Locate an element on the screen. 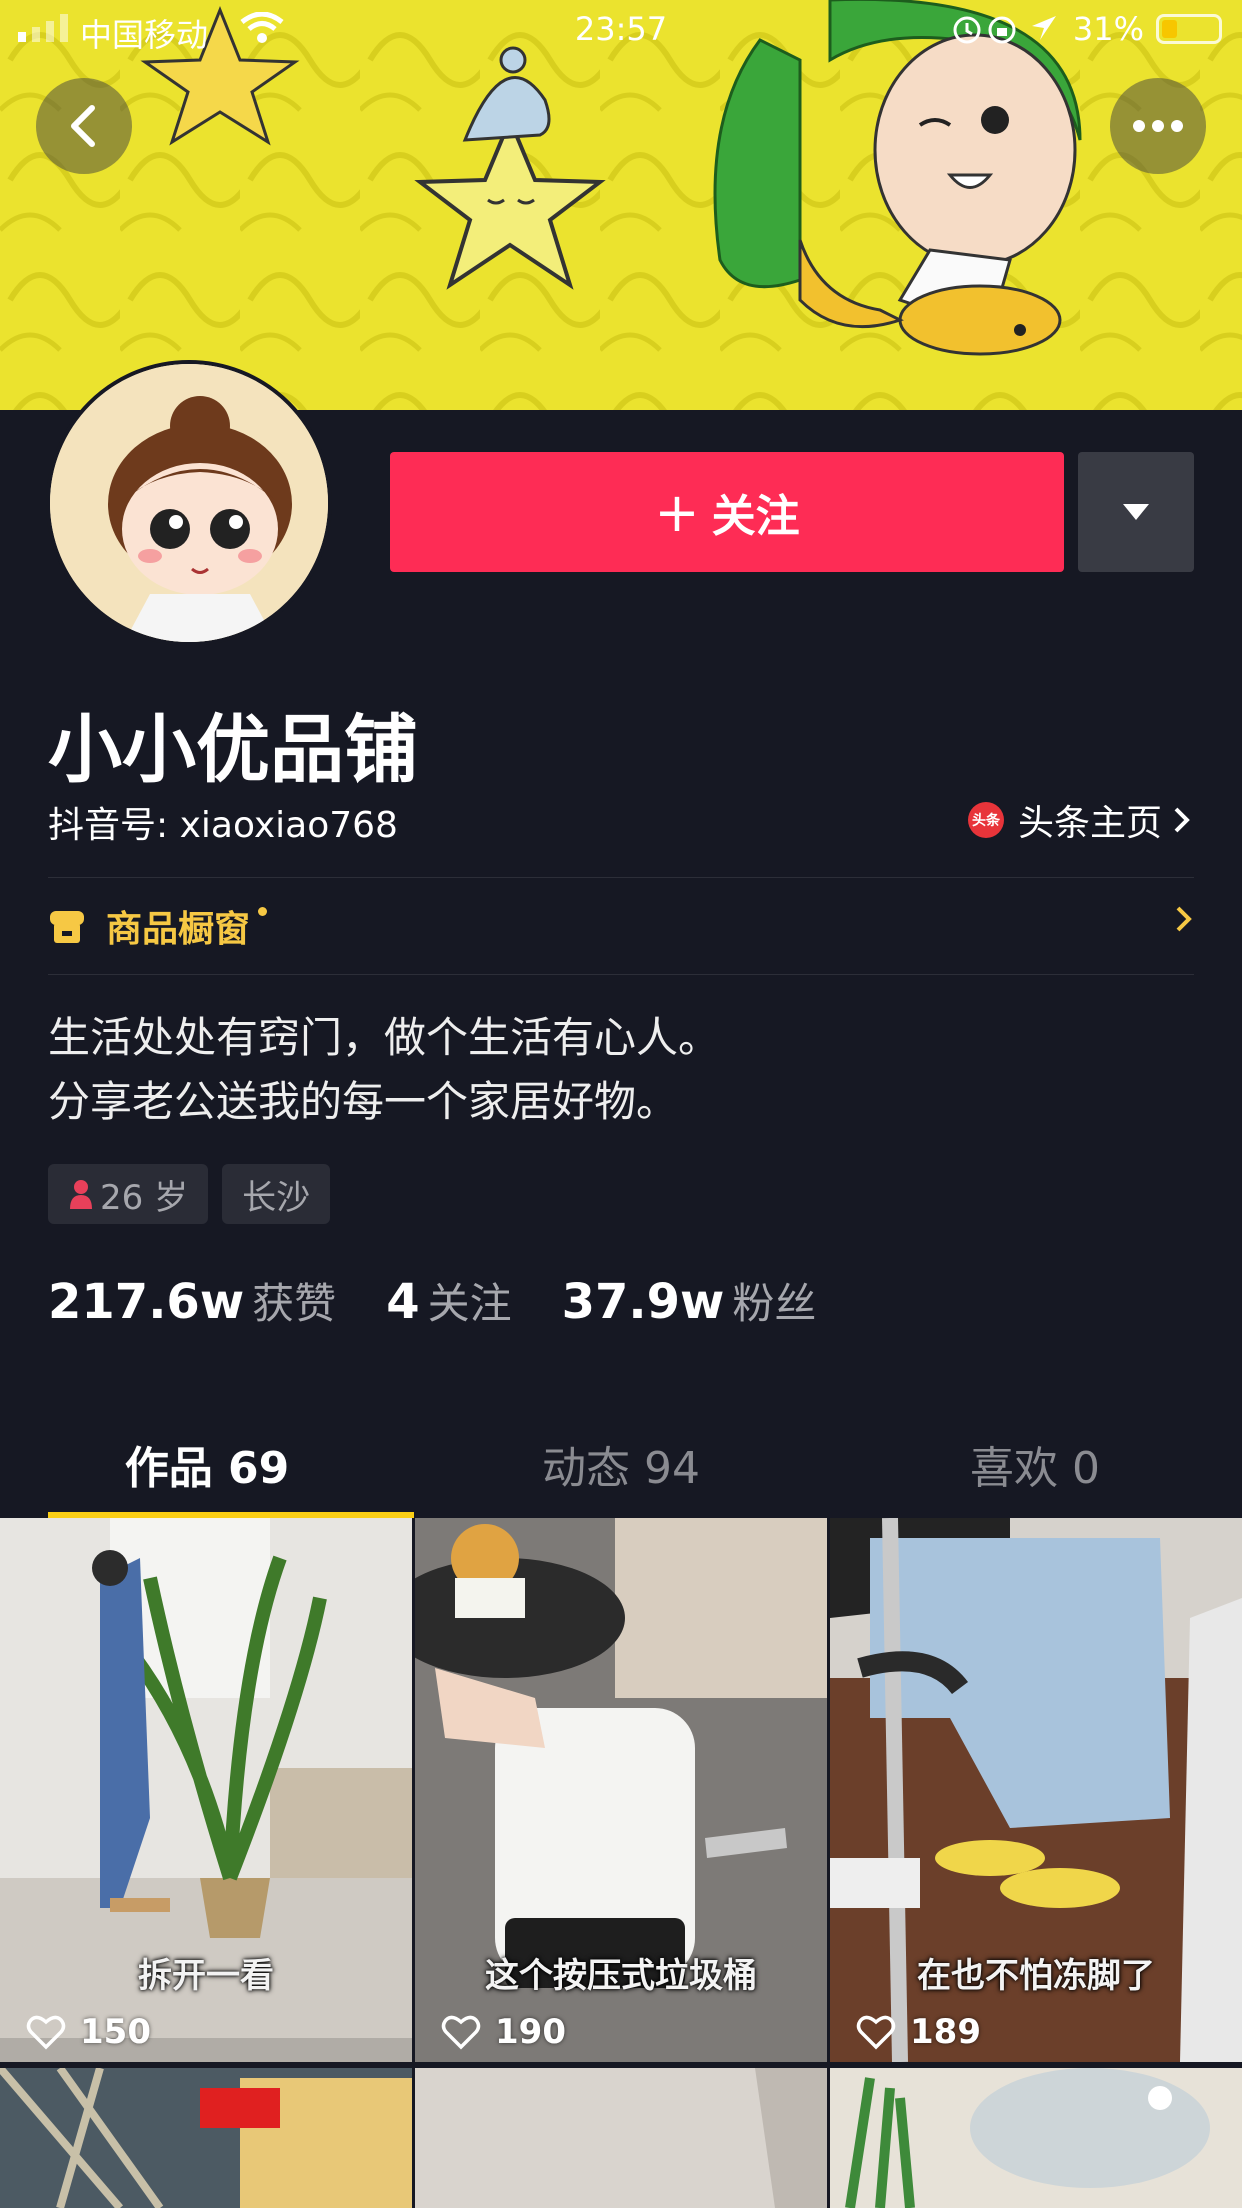 The width and height of the screenshot is (1242, 2208). more-button is located at coordinates (1158, 126).